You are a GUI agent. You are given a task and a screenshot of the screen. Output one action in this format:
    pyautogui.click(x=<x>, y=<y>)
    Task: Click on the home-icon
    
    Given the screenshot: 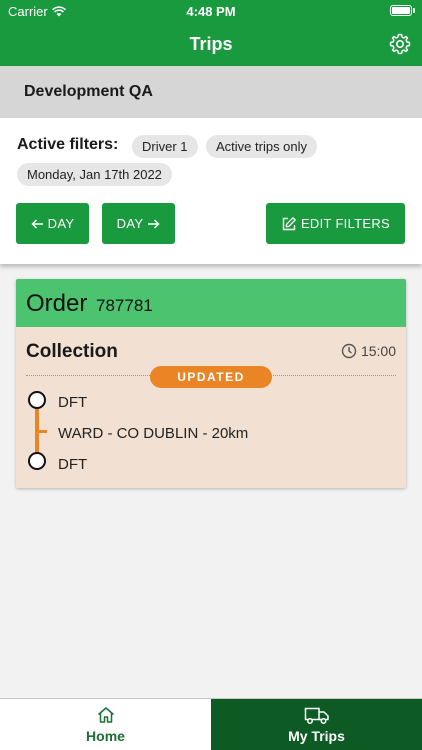 What is the action you would take?
    pyautogui.click(x=105, y=715)
    